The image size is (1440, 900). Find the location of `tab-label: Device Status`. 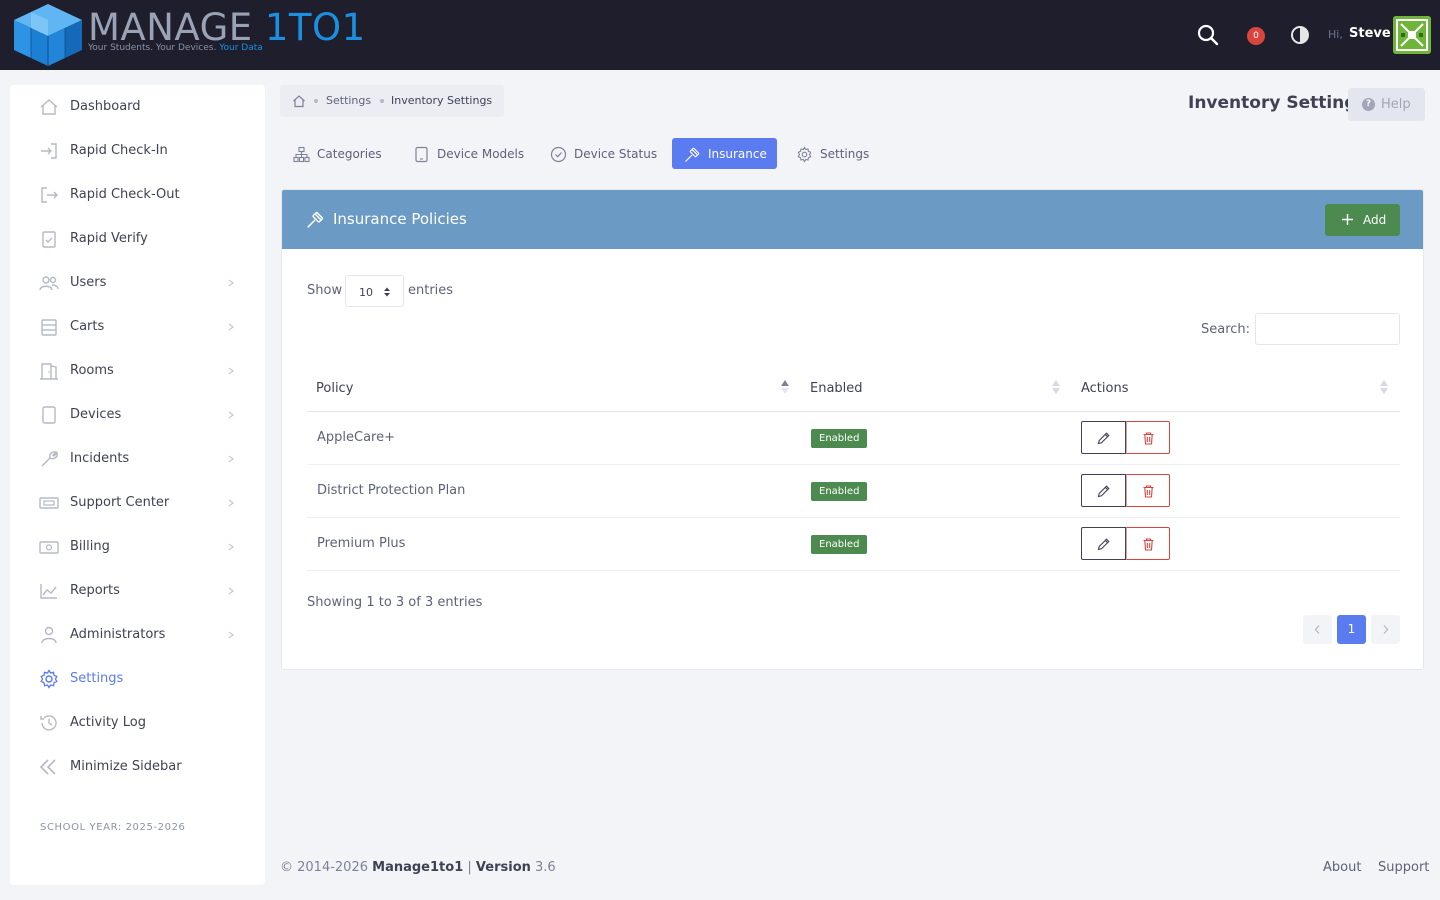

tab-label: Device Status is located at coordinates (616, 154).